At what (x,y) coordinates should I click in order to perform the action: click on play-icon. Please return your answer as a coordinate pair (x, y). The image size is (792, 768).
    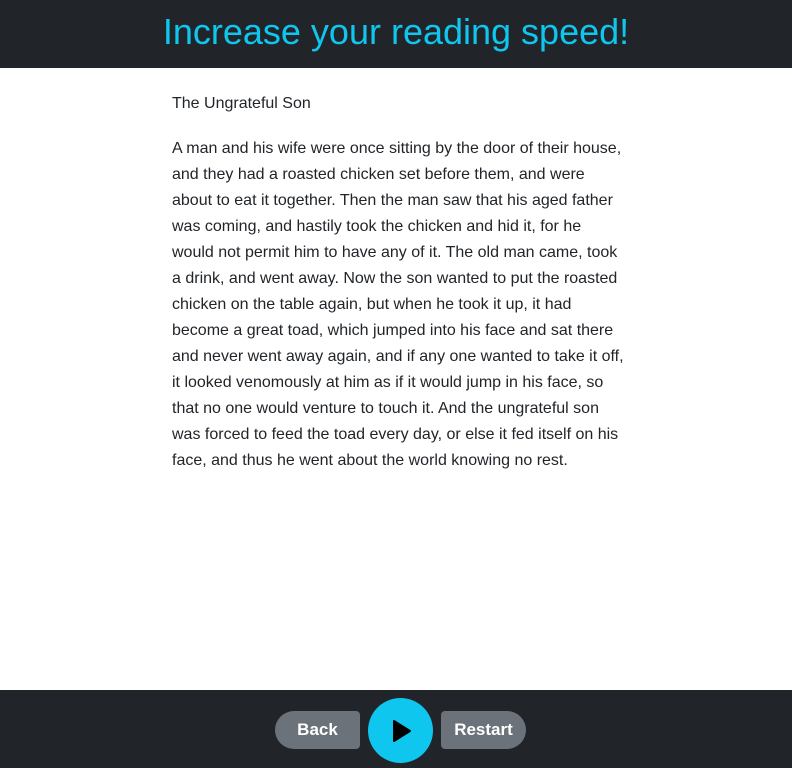
    Looking at the image, I should click on (401, 730).